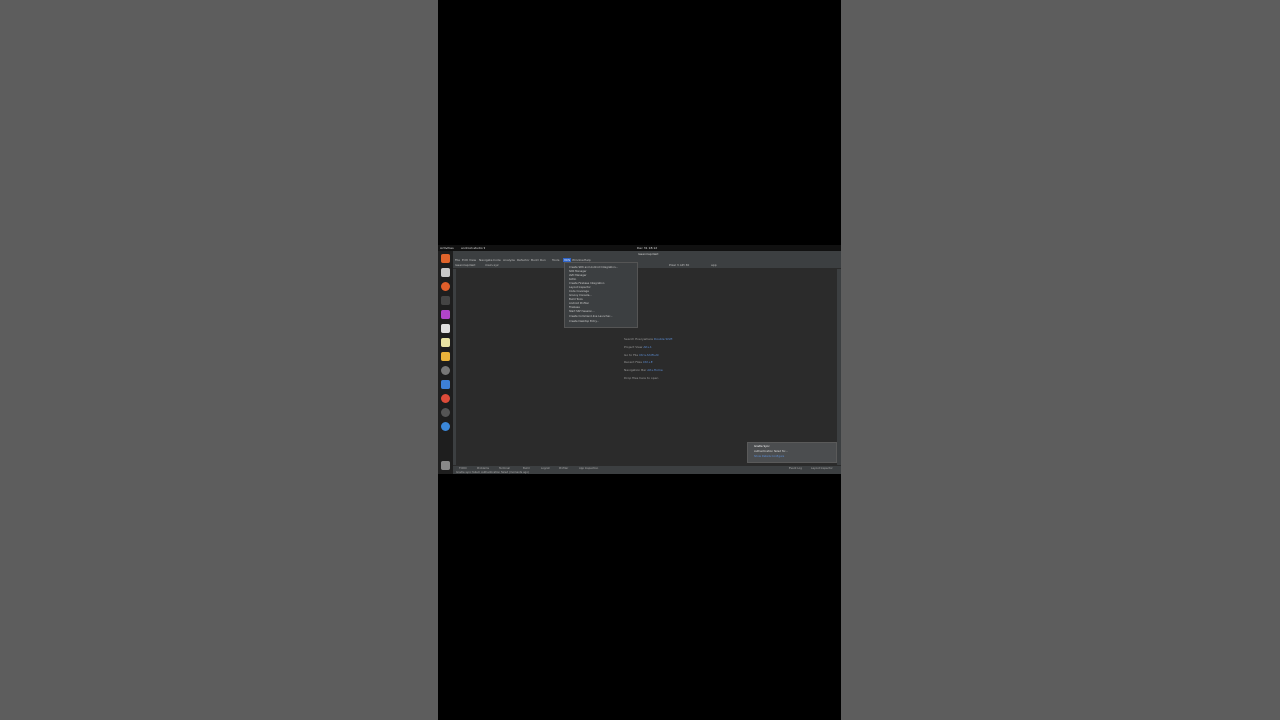  What do you see at coordinates (445, 384) in the screenshot?
I see `editor-icon` at bounding box center [445, 384].